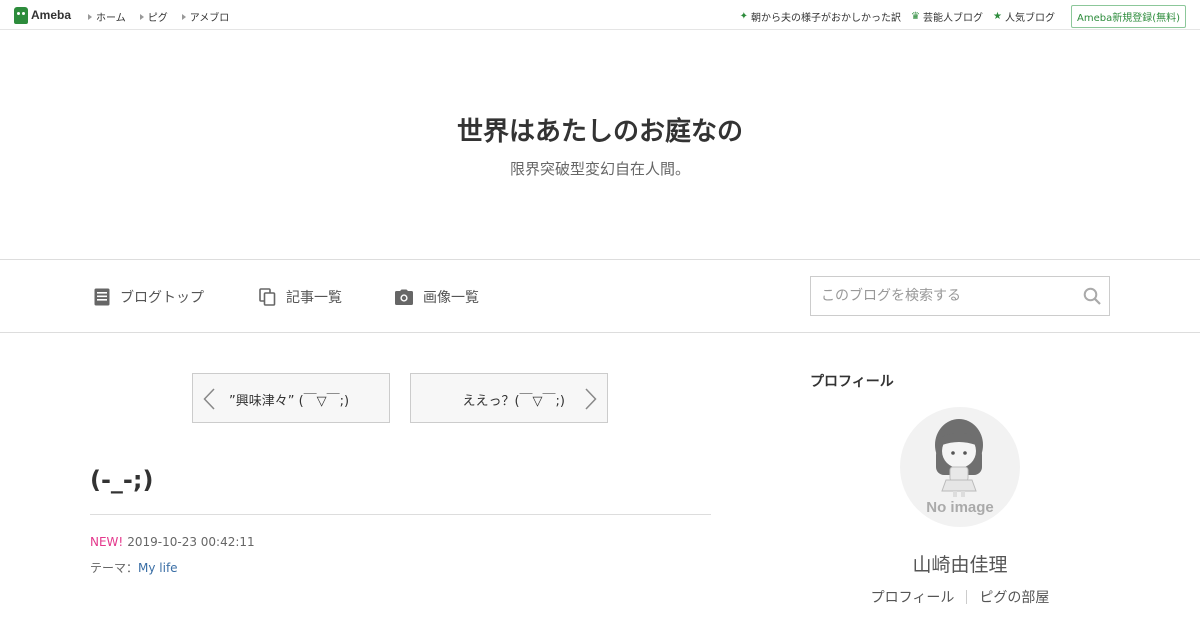 This screenshot has height=630, width=1200. I want to click on sparkle-icon: ✦, so click(744, 16).